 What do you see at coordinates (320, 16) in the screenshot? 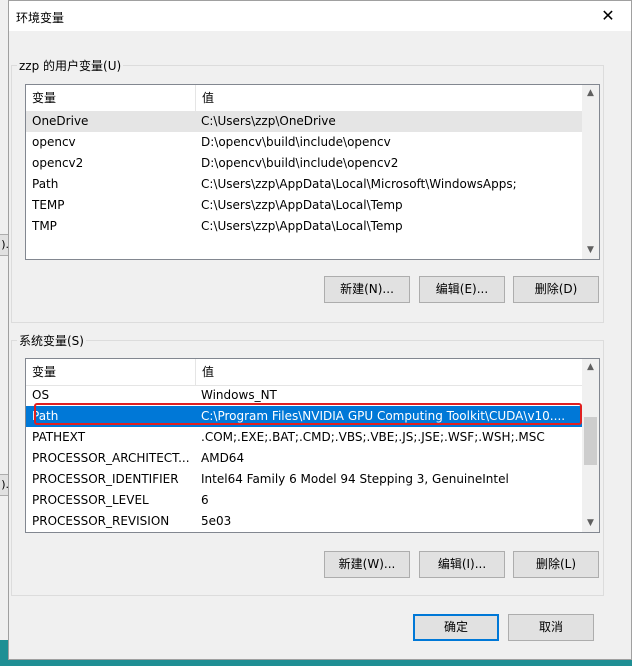
I see `title-bar: 环境变量 ✕` at bounding box center [320, 16].